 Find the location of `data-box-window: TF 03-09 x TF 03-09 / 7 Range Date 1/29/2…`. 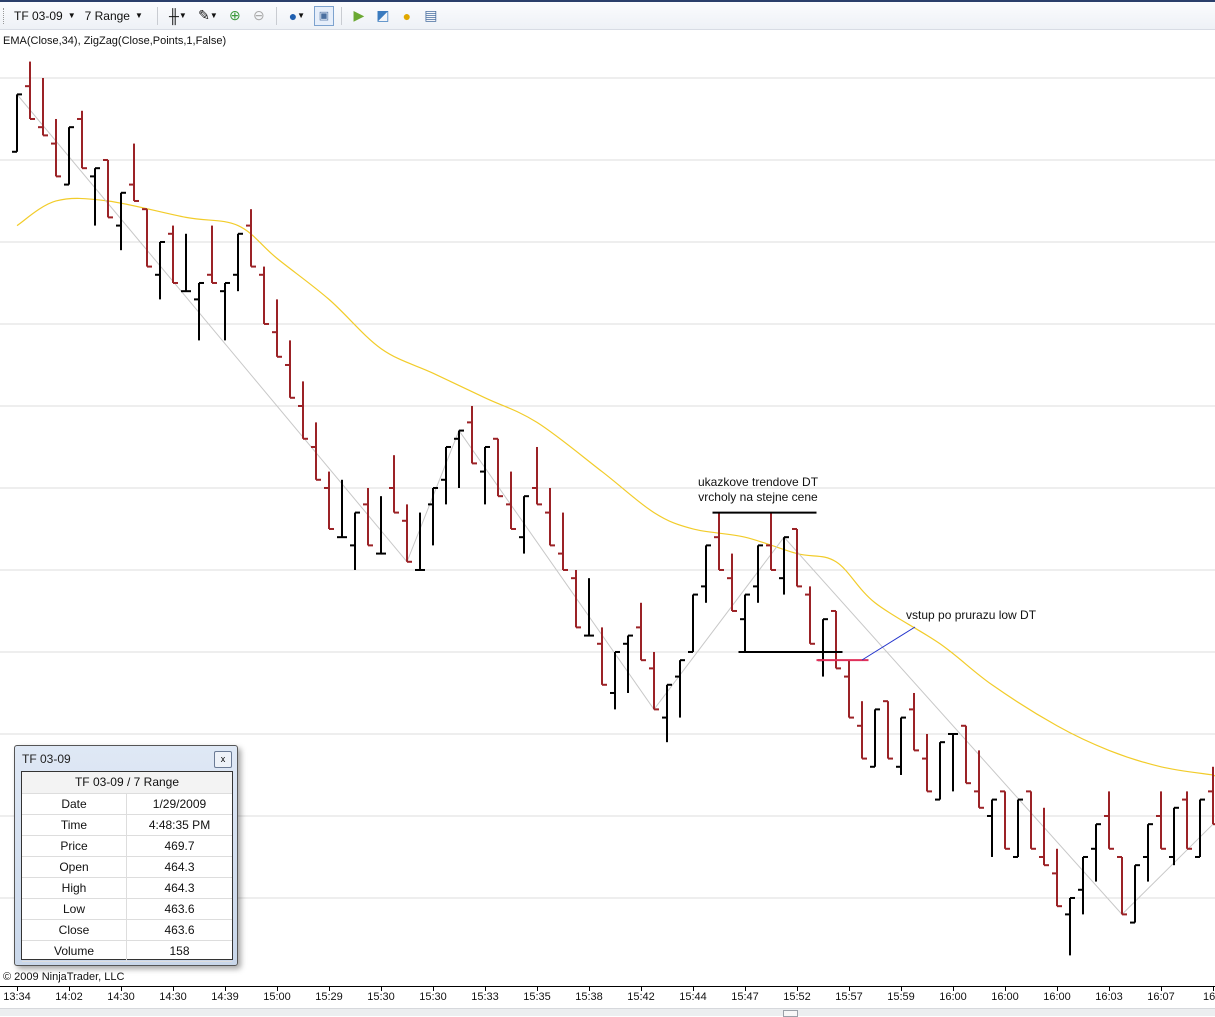

data-box-window: TF 03-09 x TF 03-09 / 7 Range Date 1/29/2… is located at coordinates (126, 855).